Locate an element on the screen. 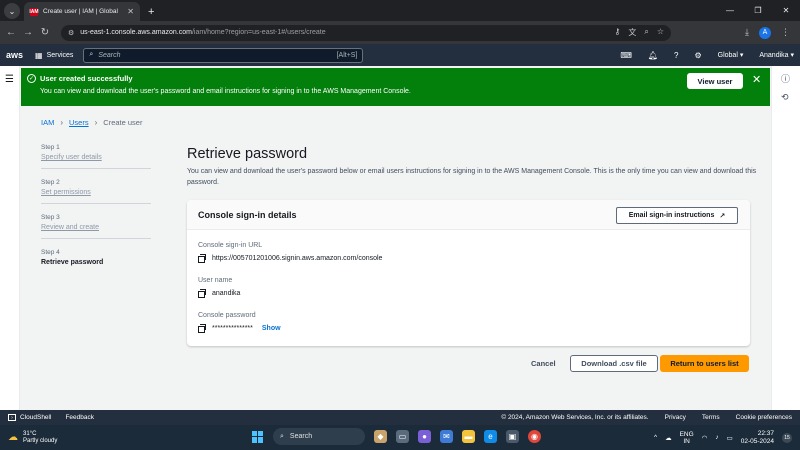 This screenshot has height=450, width=800. cloudshell-icon: ⌨ is located at coordinates (626, 55).